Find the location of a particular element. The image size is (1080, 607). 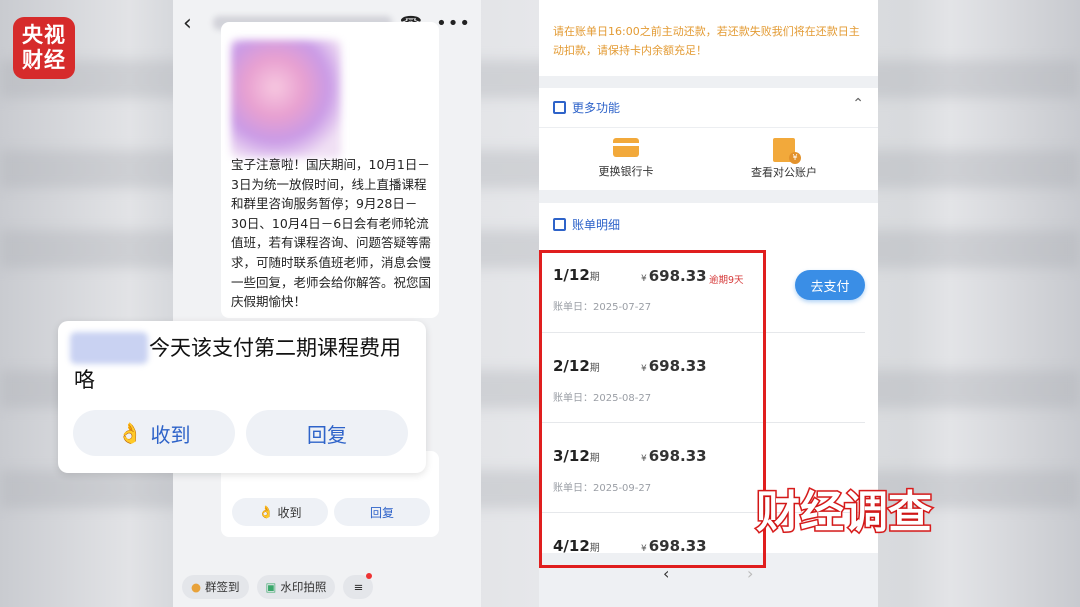

bill-detail-title: 账单明细 is located at coordinates (596, 225).